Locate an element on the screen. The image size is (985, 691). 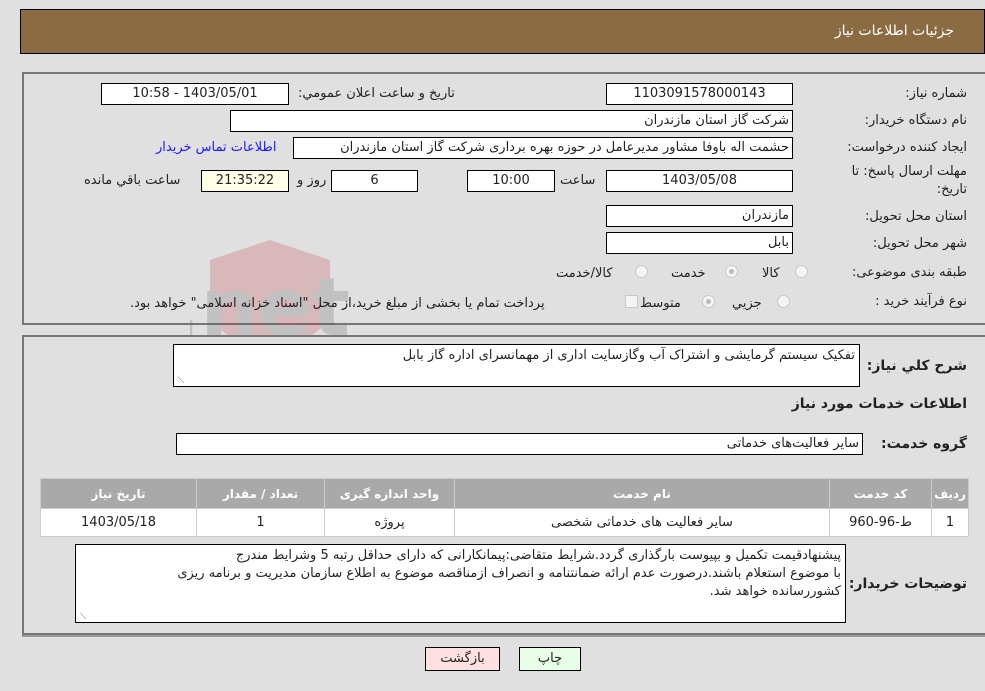
col-header-need-date: تاريخ نياز is located at coordinates (118, 493).